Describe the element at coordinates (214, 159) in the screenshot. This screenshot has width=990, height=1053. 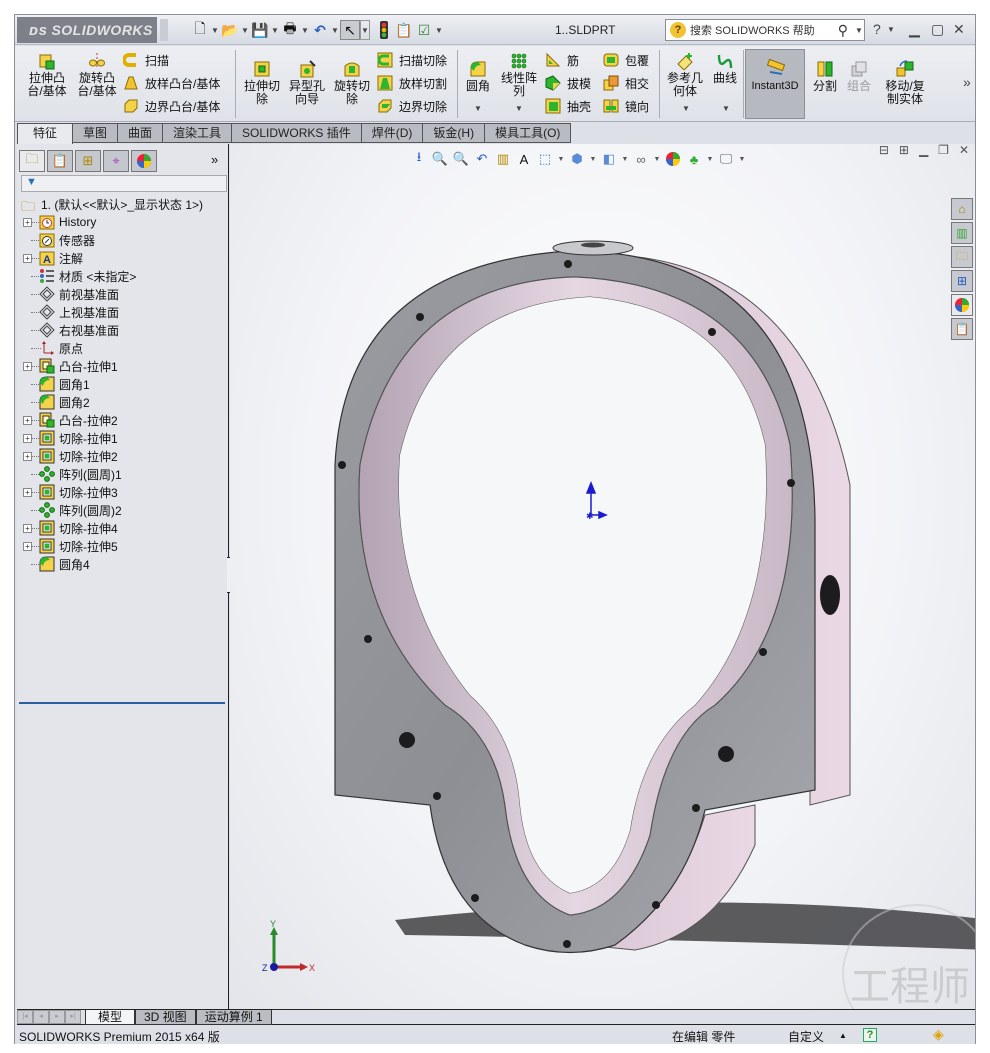
I see `panel-more-icon: »` at that location.